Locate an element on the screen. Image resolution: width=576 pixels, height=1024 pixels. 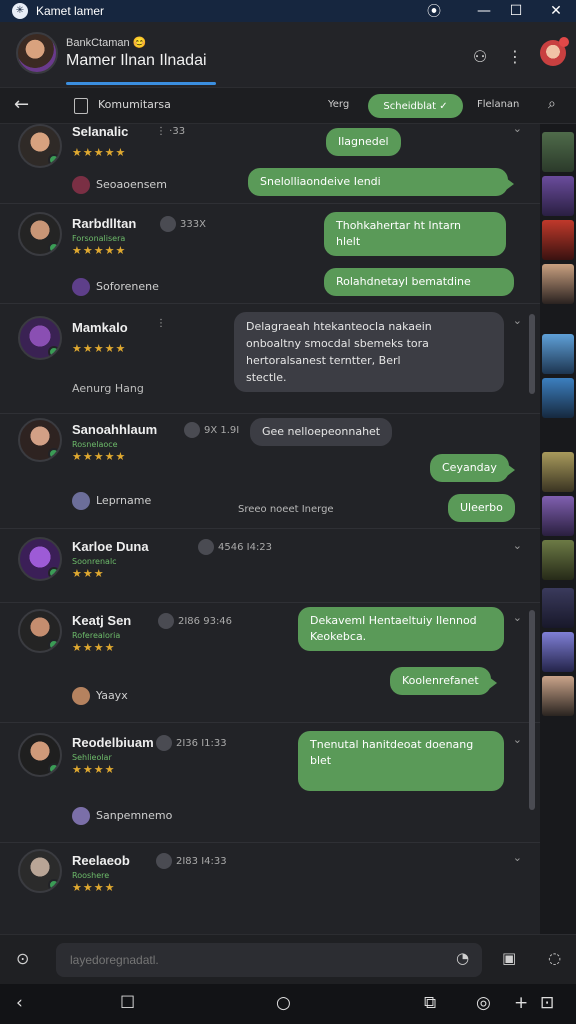
share-icon: ⚇ is located at coordinates (480, 56).